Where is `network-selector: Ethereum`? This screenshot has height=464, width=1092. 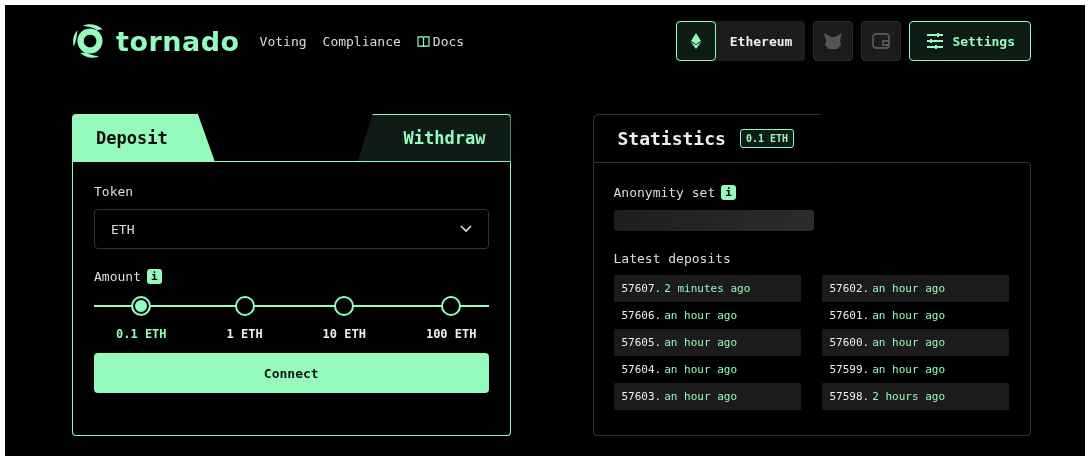
network-selector: Ethereum is located at coordinates (740, 41).